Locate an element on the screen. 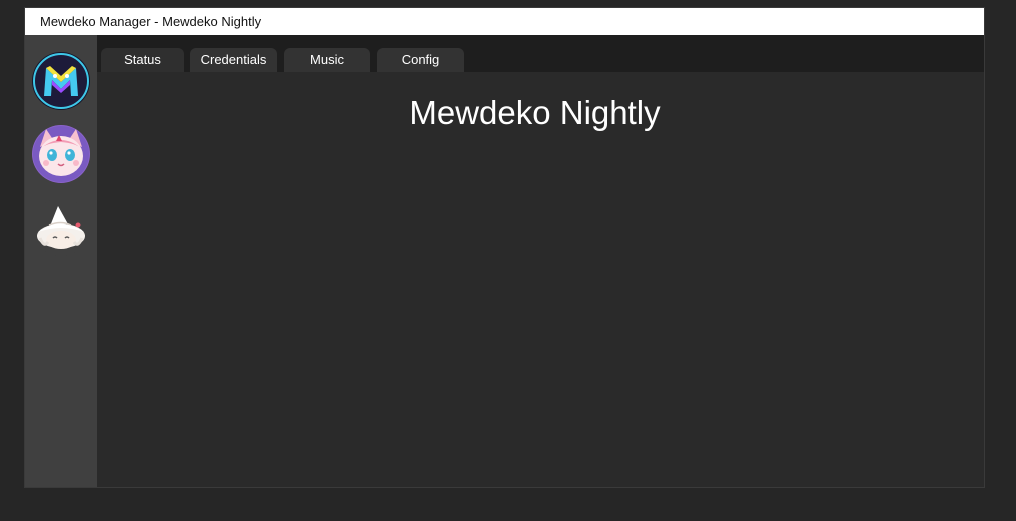 This screenshot has width=1016, height=521. window-titlebar: Mewdeko Manager - Mewdeko Nightly is located at coordinates (504, 21).